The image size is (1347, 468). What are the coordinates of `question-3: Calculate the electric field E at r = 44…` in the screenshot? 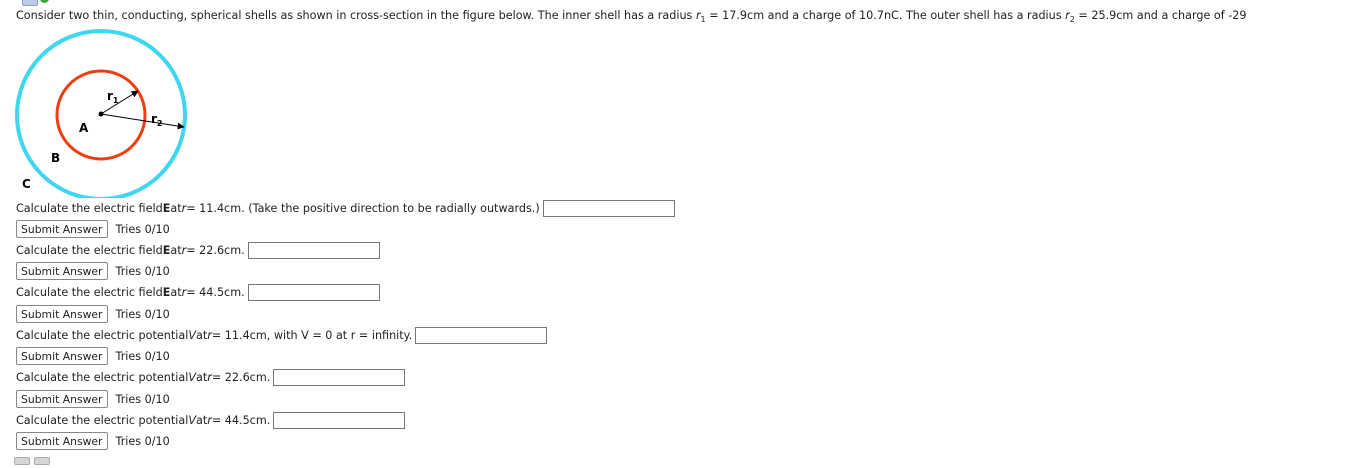 It's located at (198, 292).